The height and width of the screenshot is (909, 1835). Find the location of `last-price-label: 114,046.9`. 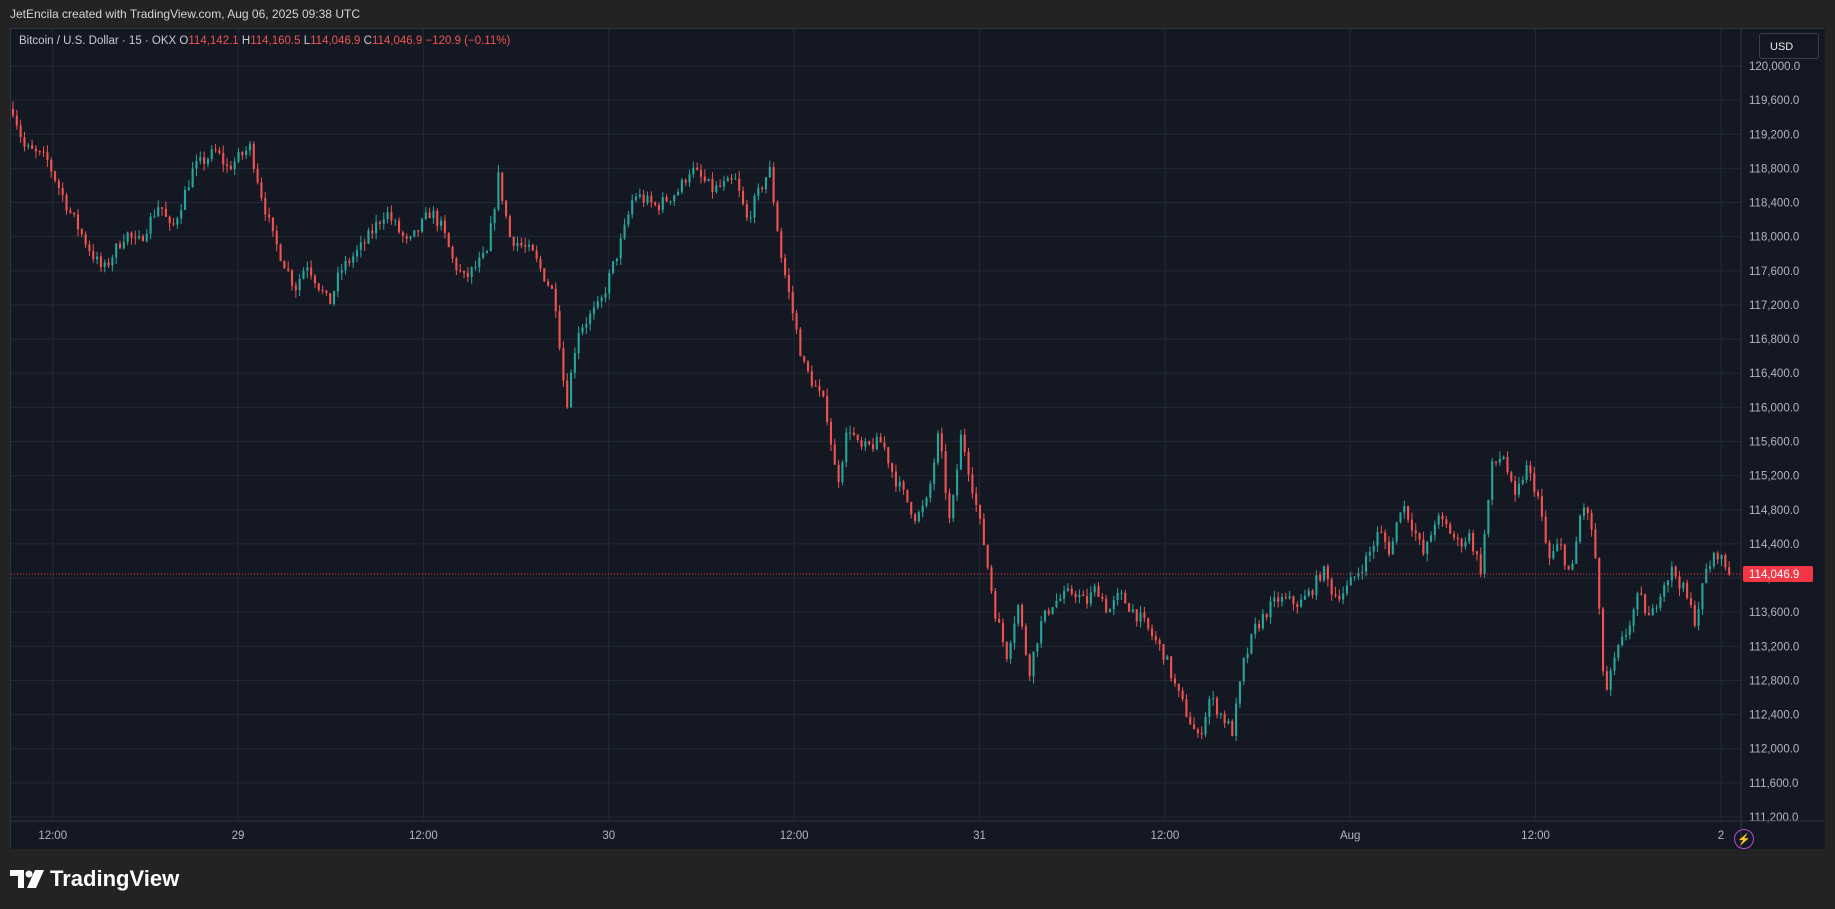

last-price-label: 114,046.9 is located at coordinates (1774, 575).